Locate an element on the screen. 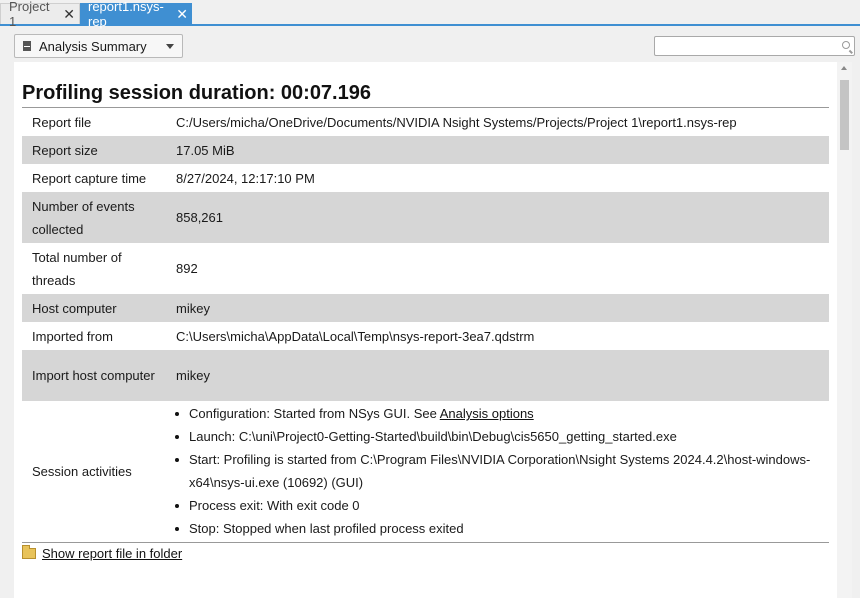 The height and width of the screenshot is (598, 860). table-row: Report size 17.05 MiB is located at coordinates (425, 150).